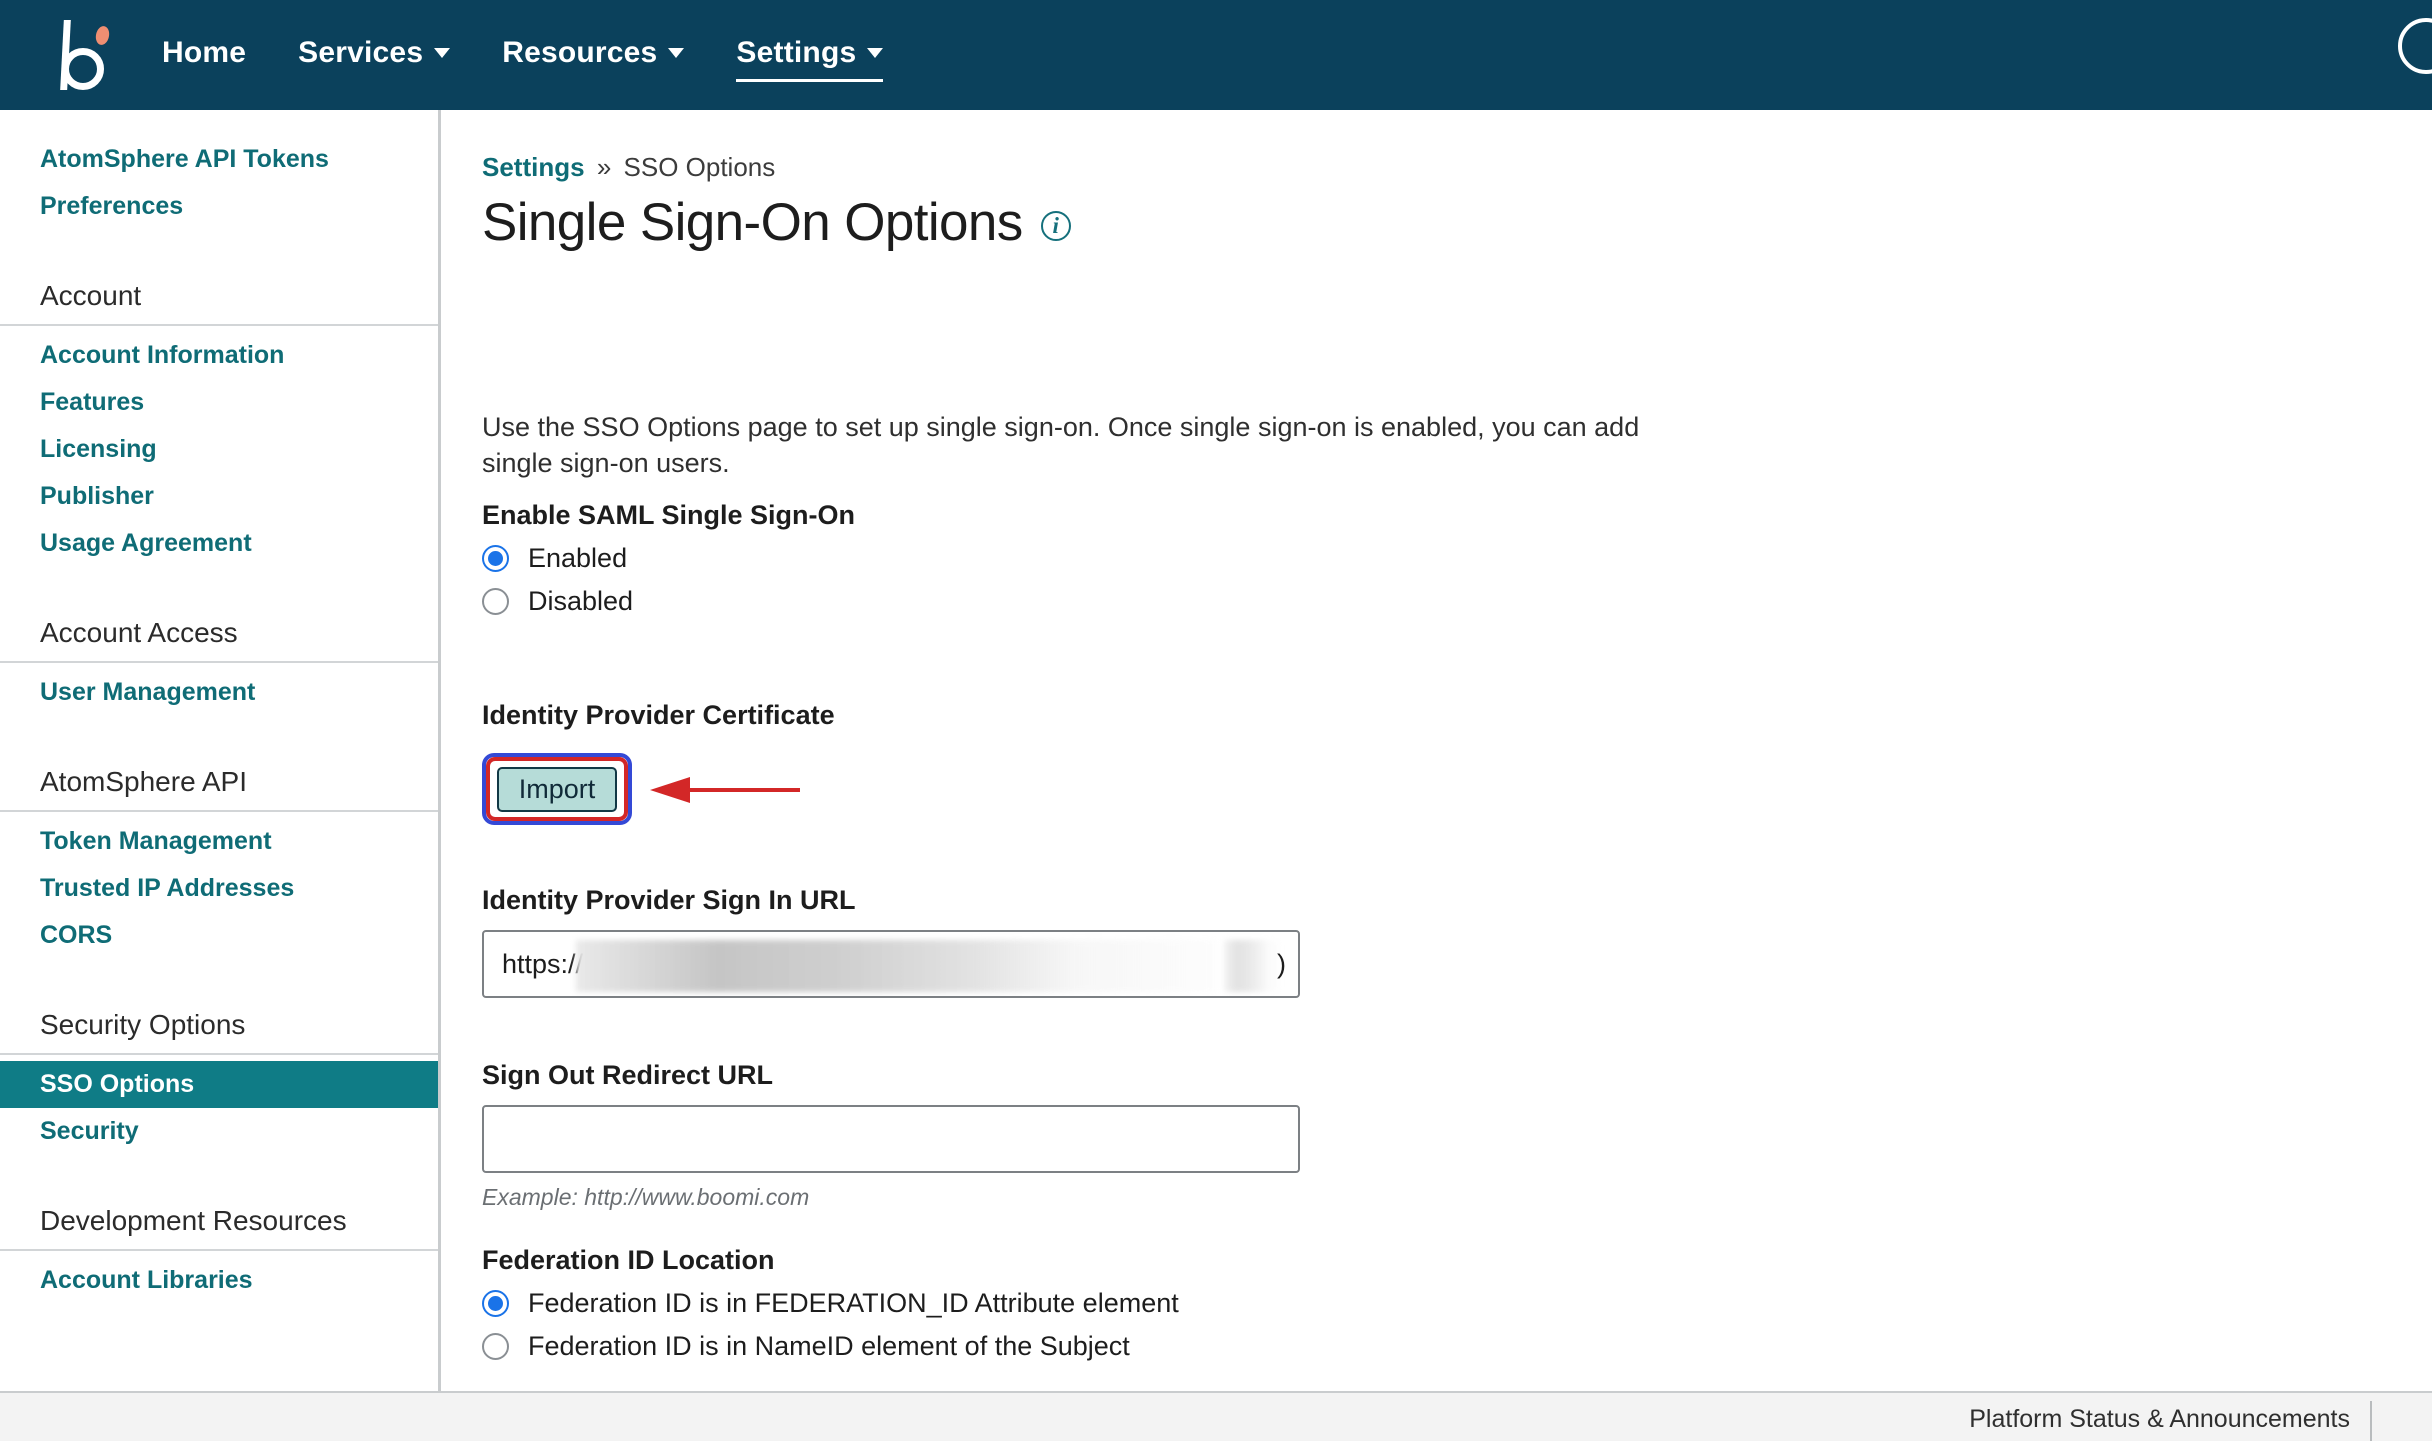 The width and height of the screenshot is (2432, 1441). What do you see at coordinates (1252, 966) in the screenshot?
I see `redacted-url-value-tail` at bounding box center [1252, 966].